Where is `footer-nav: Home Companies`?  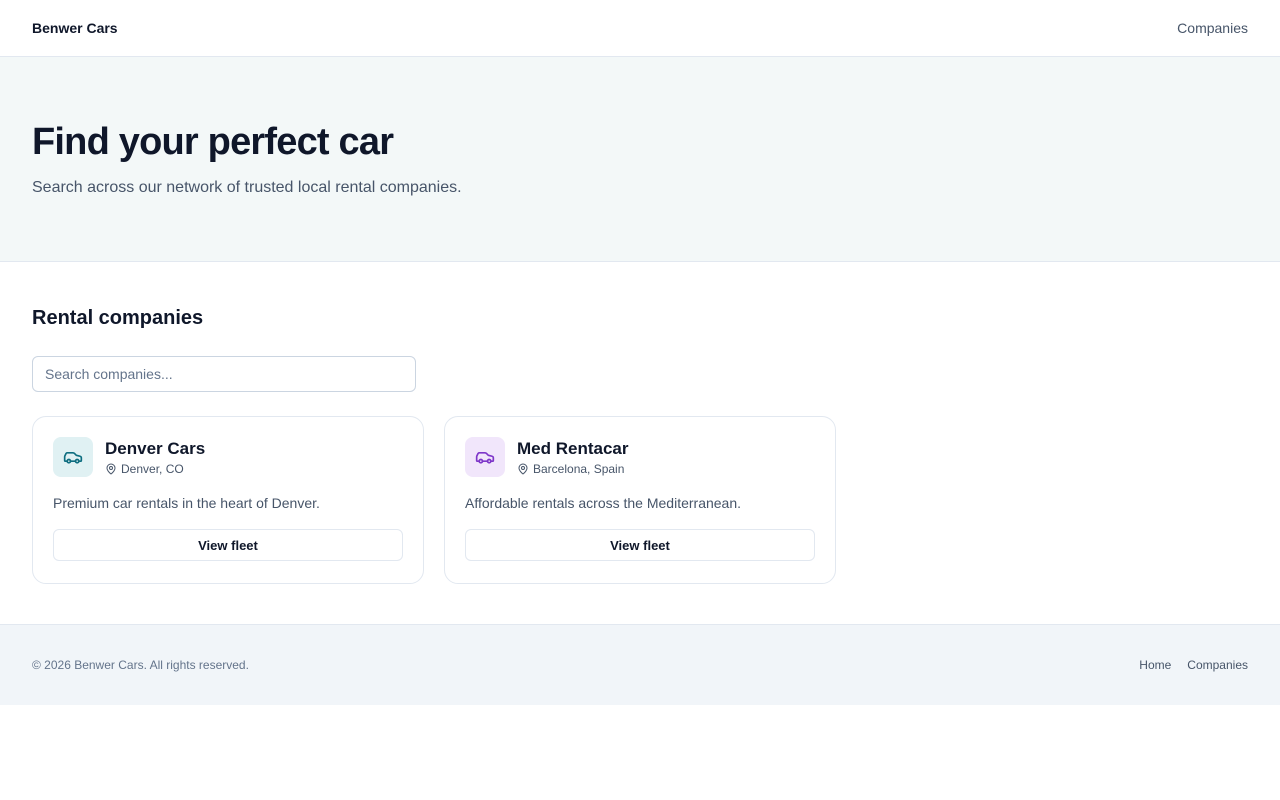
footer-nav: Home Companies is located at coordinates (1193, 665).